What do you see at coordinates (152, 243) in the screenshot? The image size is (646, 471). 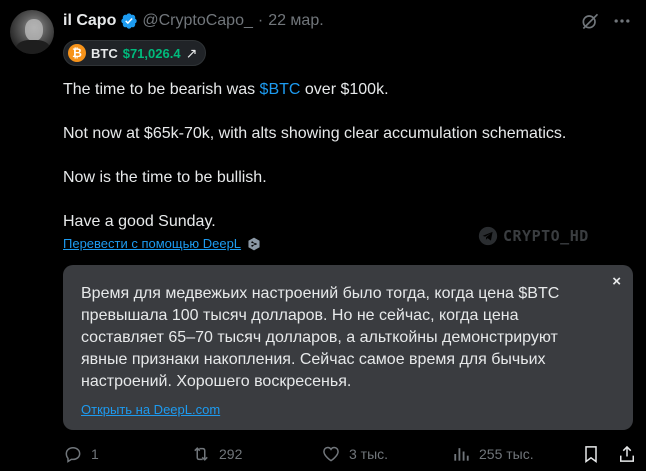 I see `translate-link-text: Перевести с помощью DeepL` at bounding box center [152, 243].